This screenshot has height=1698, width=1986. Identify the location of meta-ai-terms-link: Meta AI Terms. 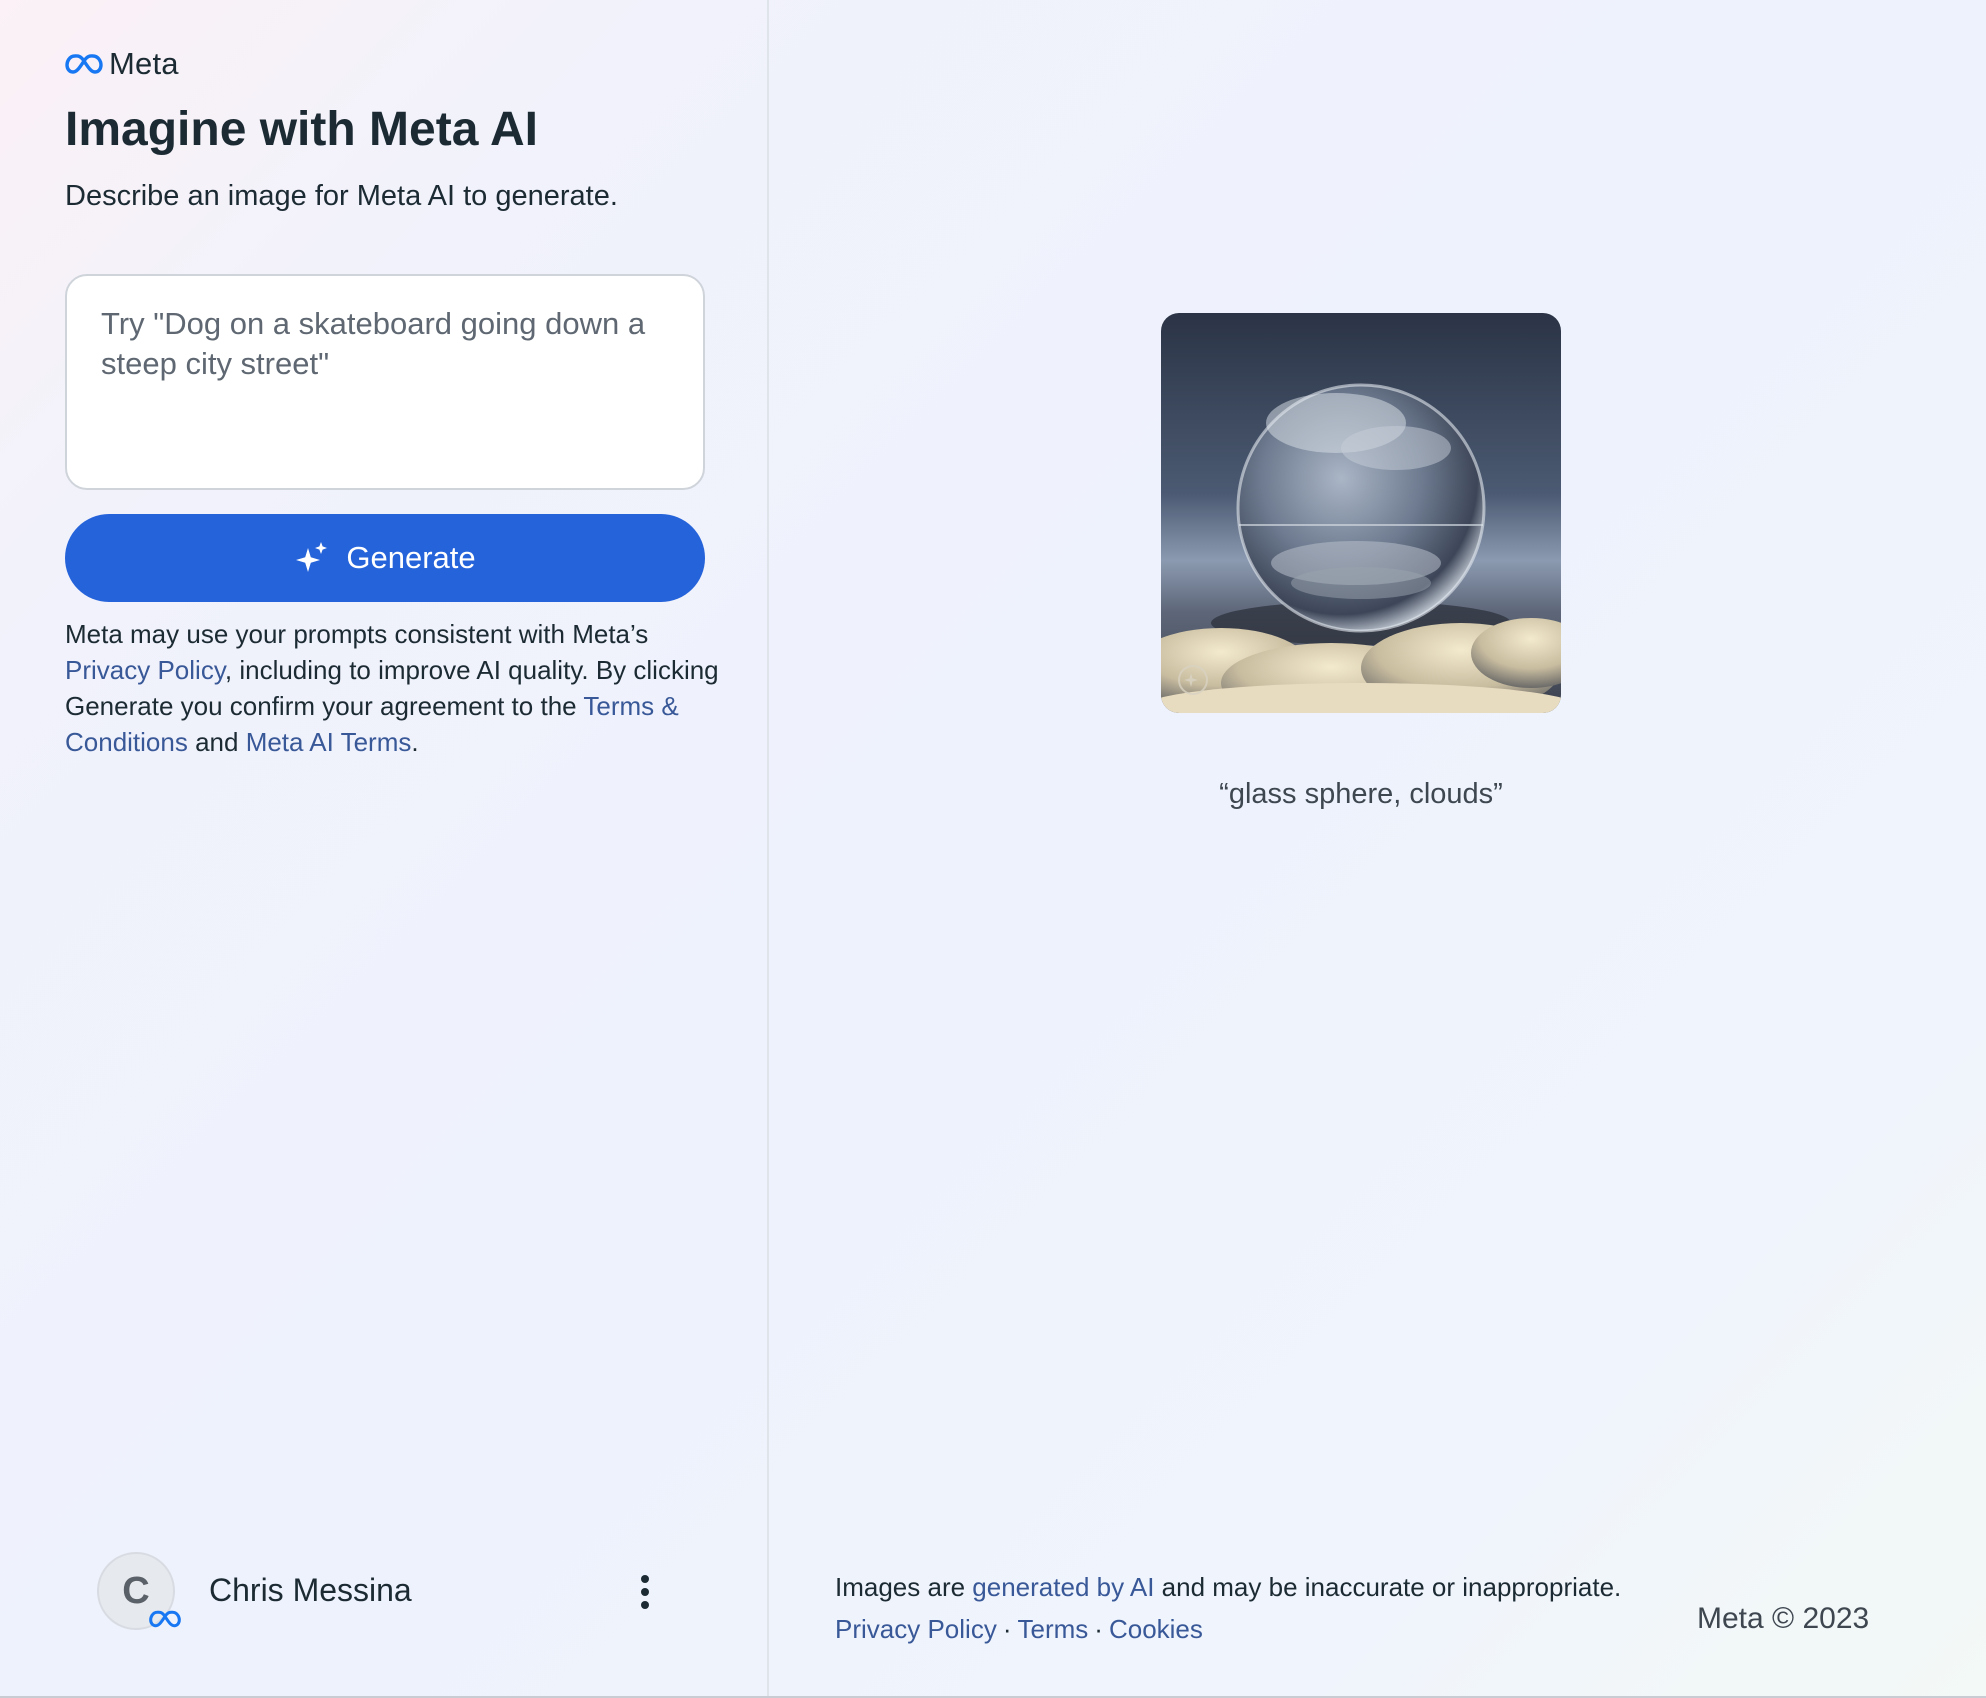
(329, 742).